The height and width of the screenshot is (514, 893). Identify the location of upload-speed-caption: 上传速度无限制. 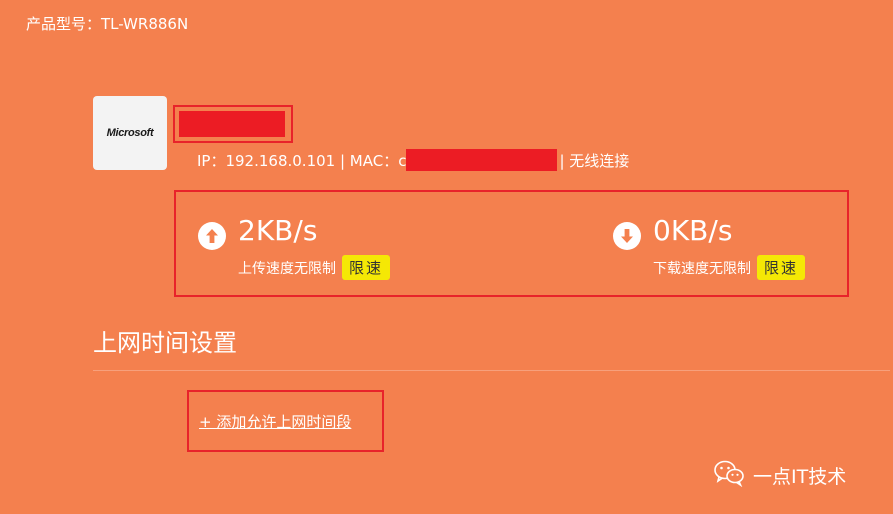
(287, 268).